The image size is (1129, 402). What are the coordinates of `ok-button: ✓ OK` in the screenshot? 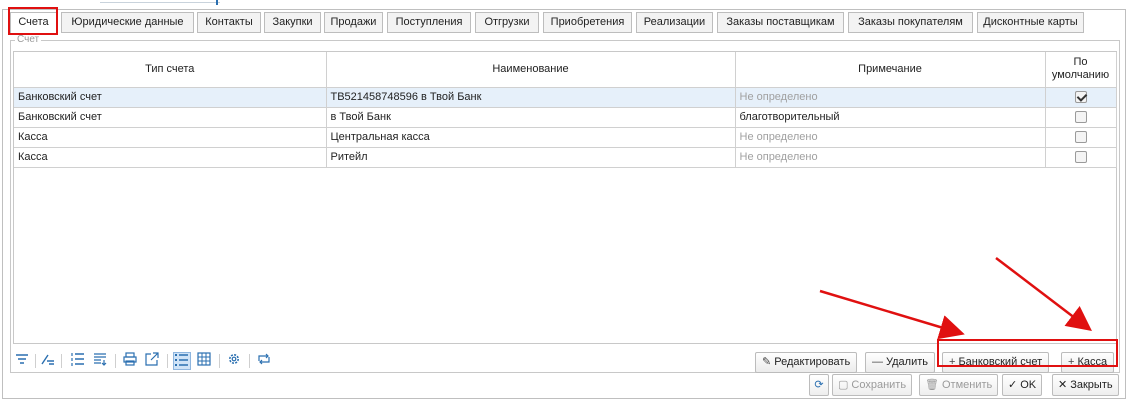 It's located at (1022, 385).